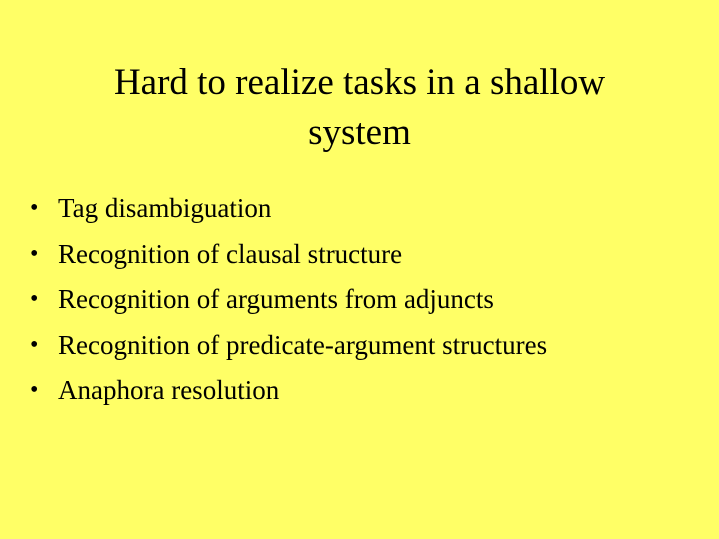 Image resolution: width=719 pixels, height=539 pixels. Describe the element at coordinates (288, 209) in the screenshot. I see `bullet-item: • Tag disambiguation` at that location.